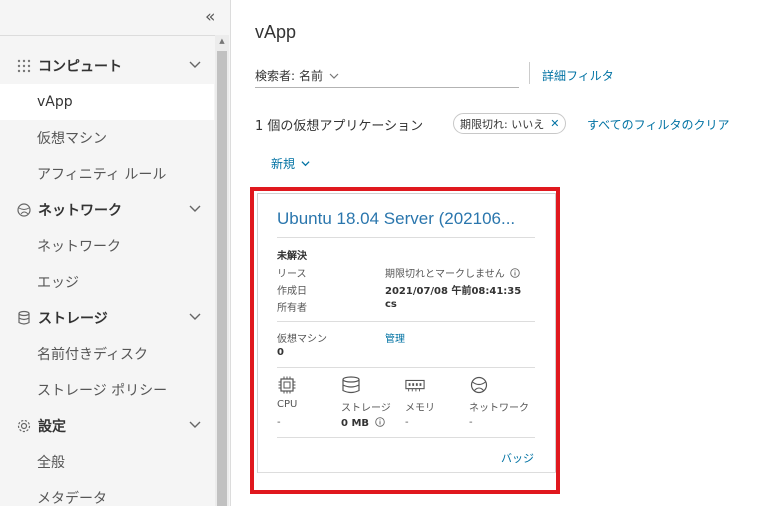 The image size is (774, 506). I want to click on sidebar-group-network: ネットワーク, so click(107, 210).